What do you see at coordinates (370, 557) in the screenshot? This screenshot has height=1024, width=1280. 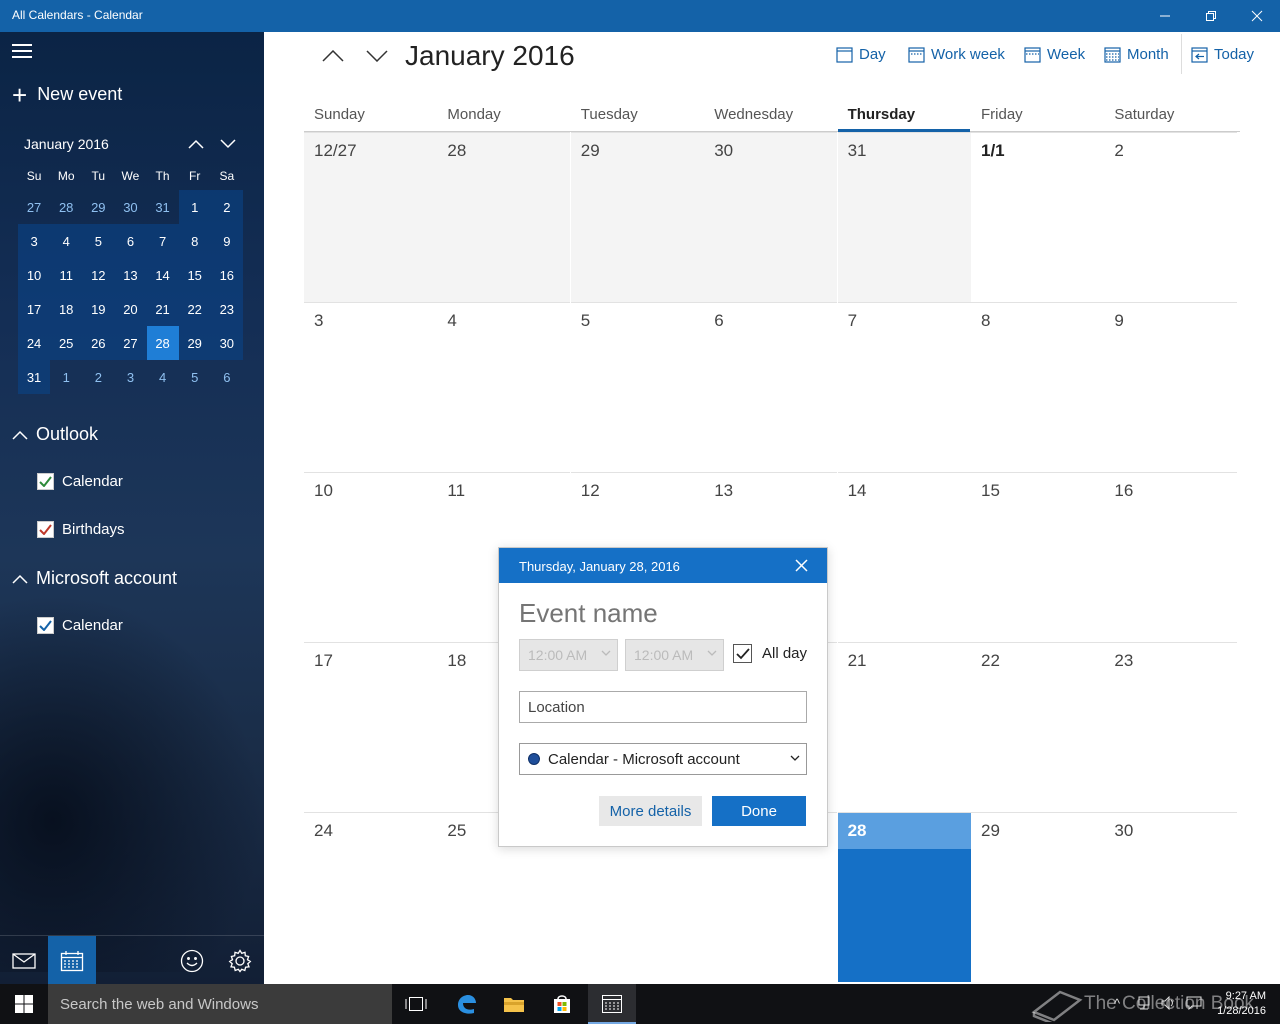 I see `calendar-day-cell: 10` at bounding box center [370, 557].